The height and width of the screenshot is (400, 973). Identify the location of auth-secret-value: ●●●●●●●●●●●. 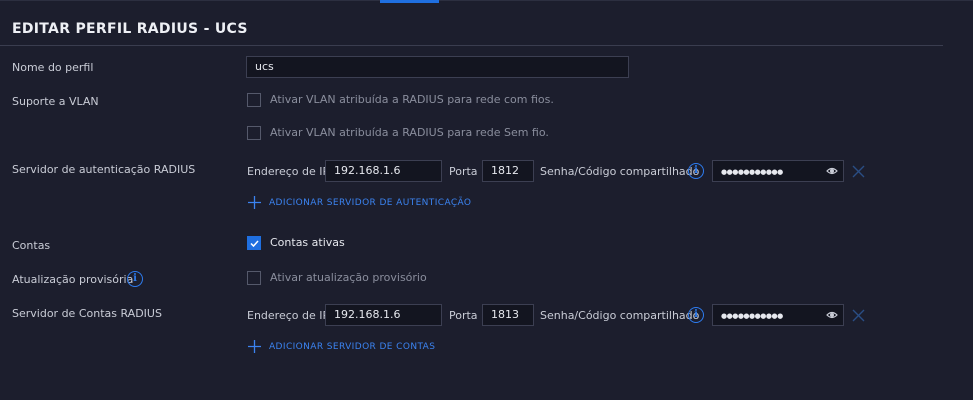
(752, 172).